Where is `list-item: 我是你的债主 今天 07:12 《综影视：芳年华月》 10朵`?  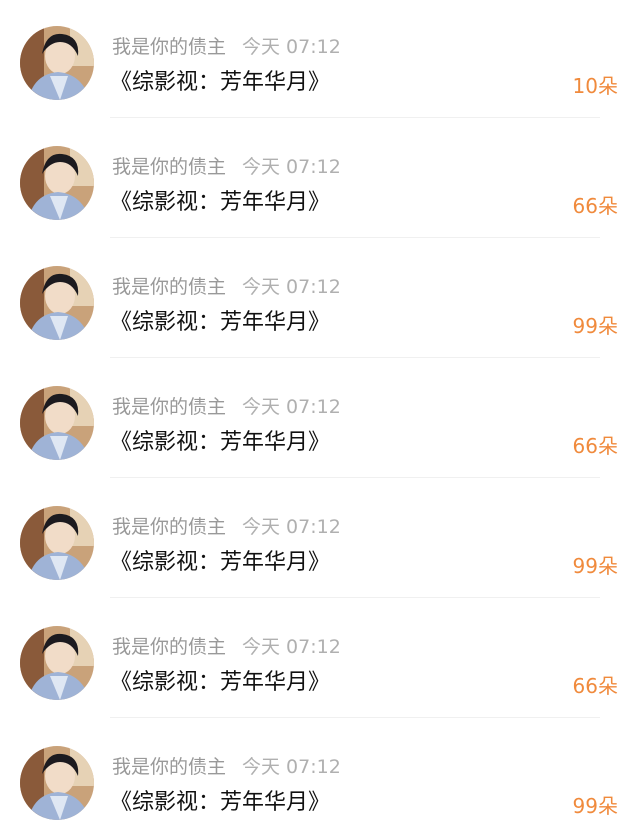
list-item: 我是你的债主 今天 07:12 《综影视：芳年华月》 10朵 is located at coordinates (320, 59).